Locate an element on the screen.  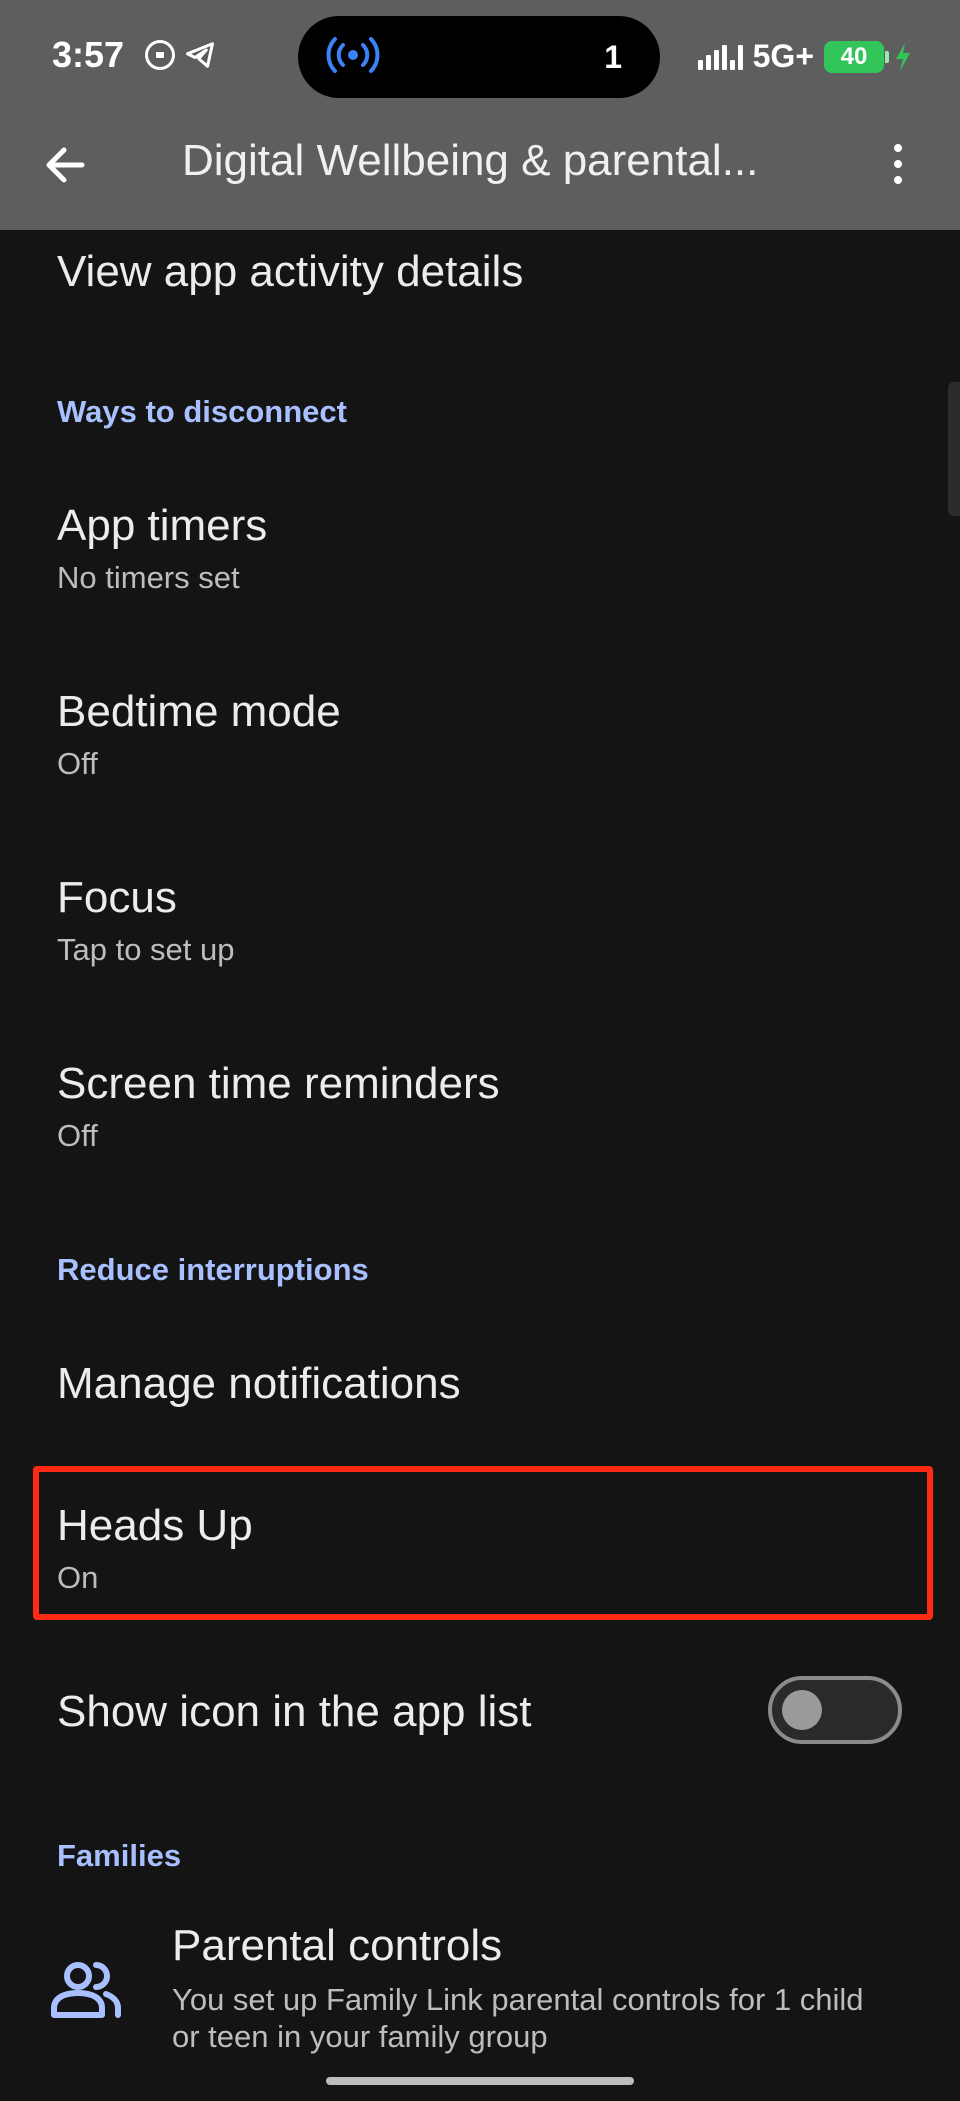
dynamic-island: 1 is located at coordinates (479, 57).